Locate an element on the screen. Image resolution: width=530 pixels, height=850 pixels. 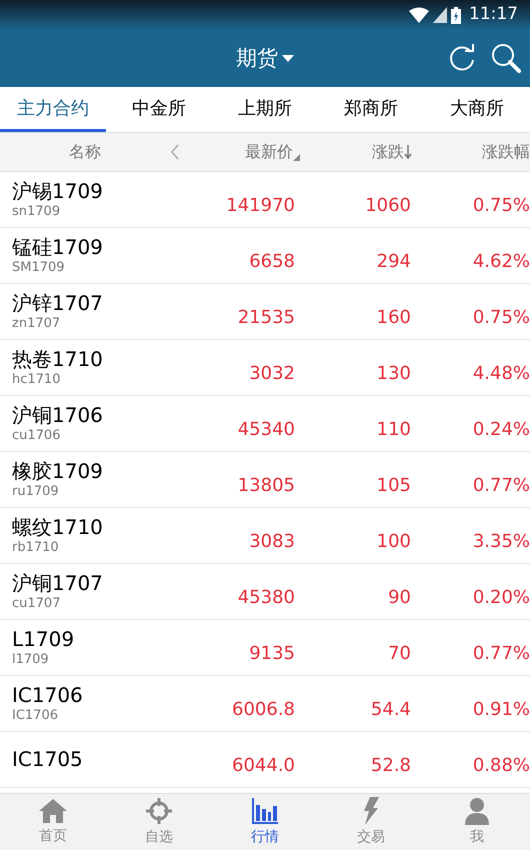
exchange-tab: 郑商所 is located at coordinates (371, 109).